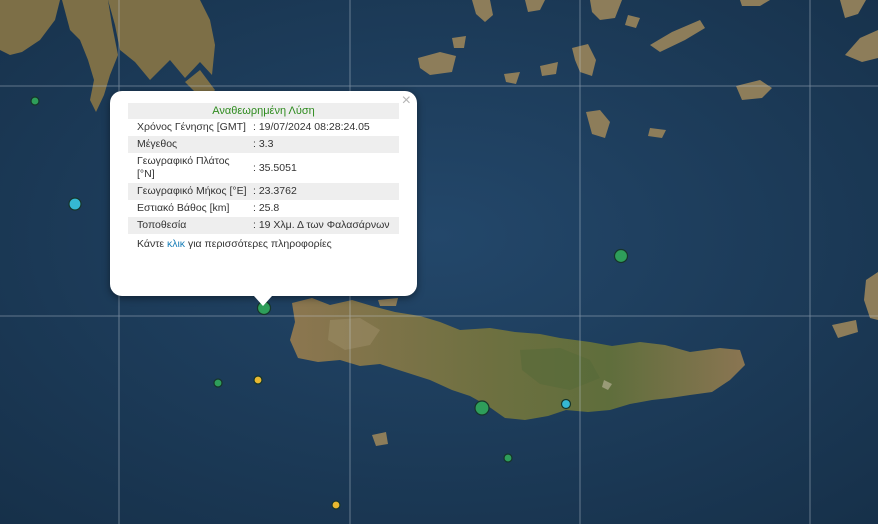  I want to click on row-value: : 3.3, so click(325, 144).